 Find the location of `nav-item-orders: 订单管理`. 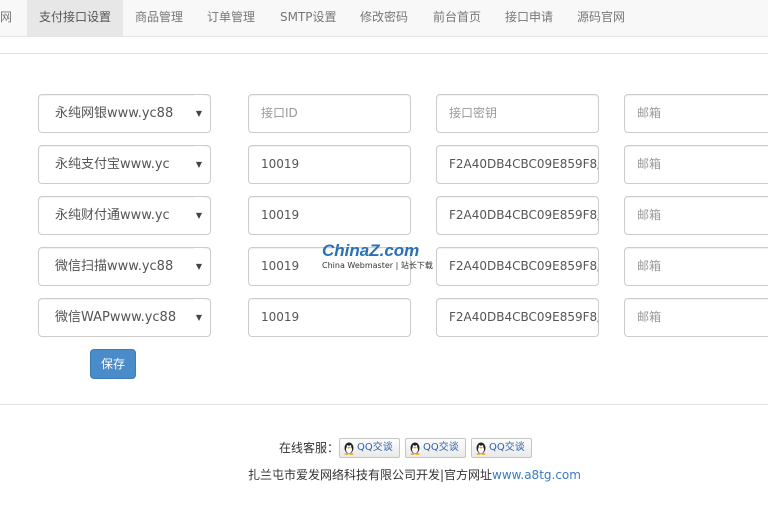

nav-item-orders: 订单管理 is located at coordinates (231, 18).